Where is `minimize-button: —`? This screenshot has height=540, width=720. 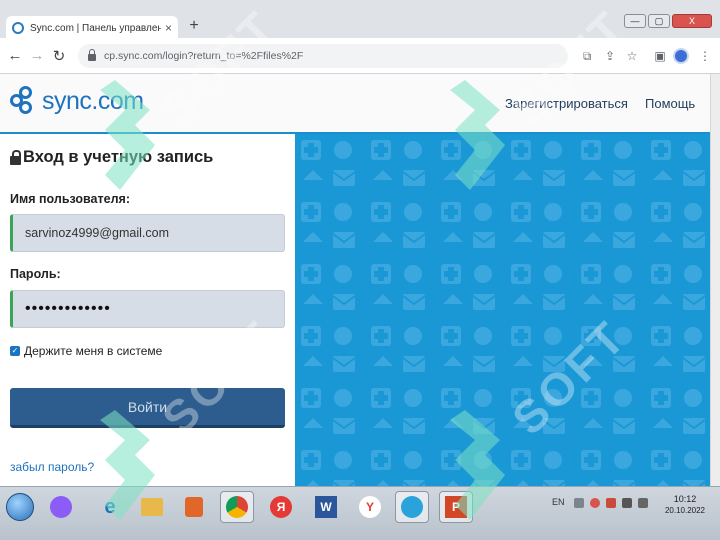 minimize-button: — is located at coordinates (635, 21).